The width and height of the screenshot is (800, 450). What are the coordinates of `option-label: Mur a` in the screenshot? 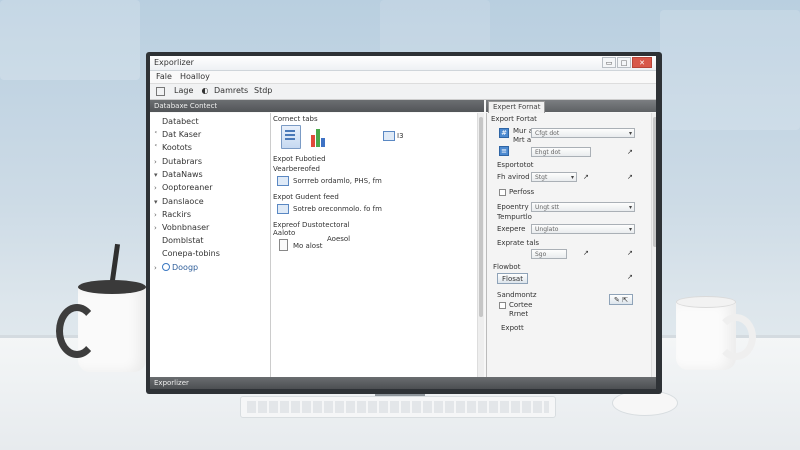 It's located at (523, 131).